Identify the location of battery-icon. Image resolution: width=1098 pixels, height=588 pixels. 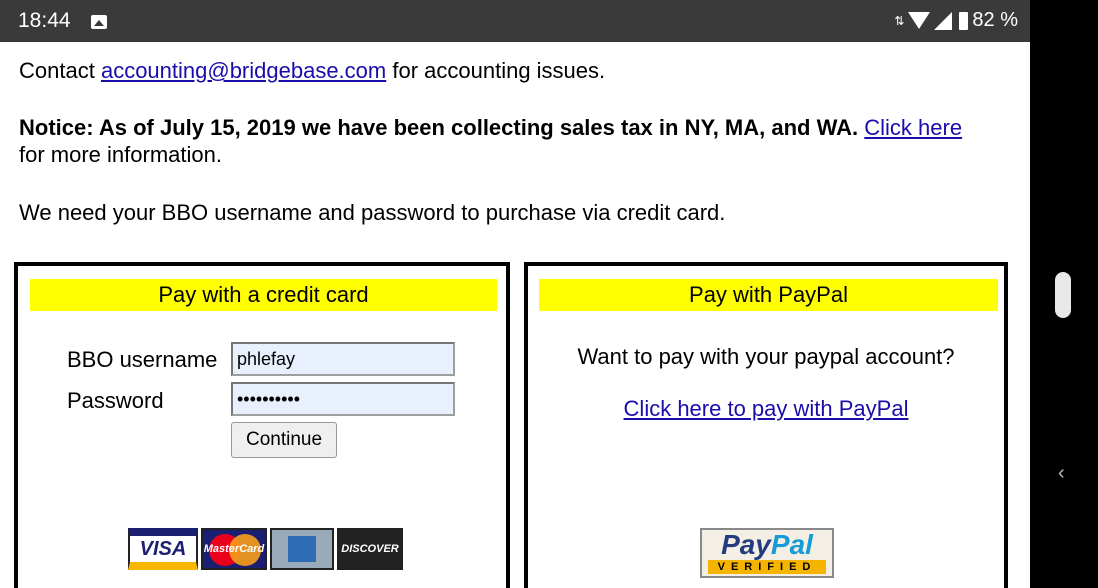
(964, 20).